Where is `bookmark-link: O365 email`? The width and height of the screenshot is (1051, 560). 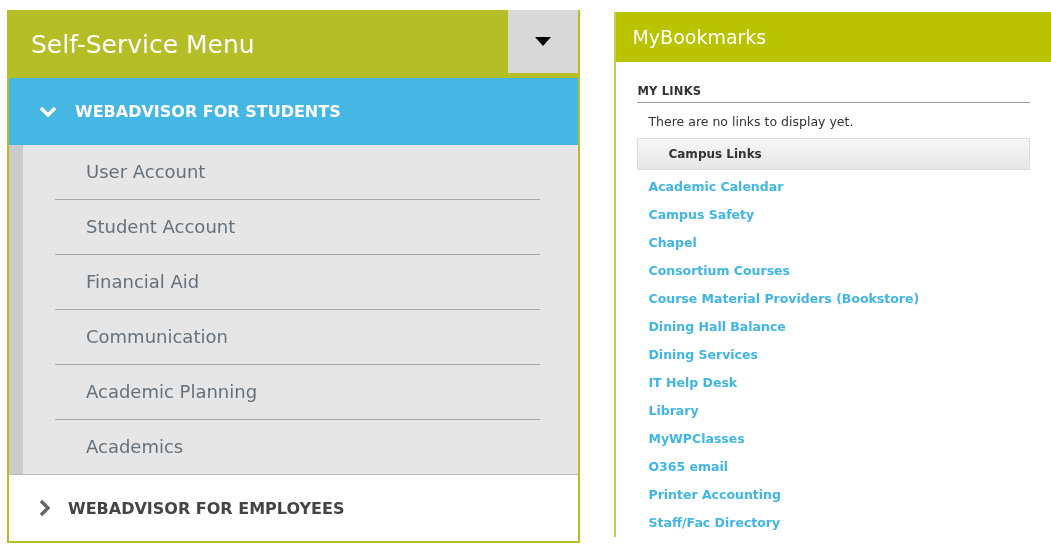 bookmark-link: O365 email is located at coordinates (839, 467).